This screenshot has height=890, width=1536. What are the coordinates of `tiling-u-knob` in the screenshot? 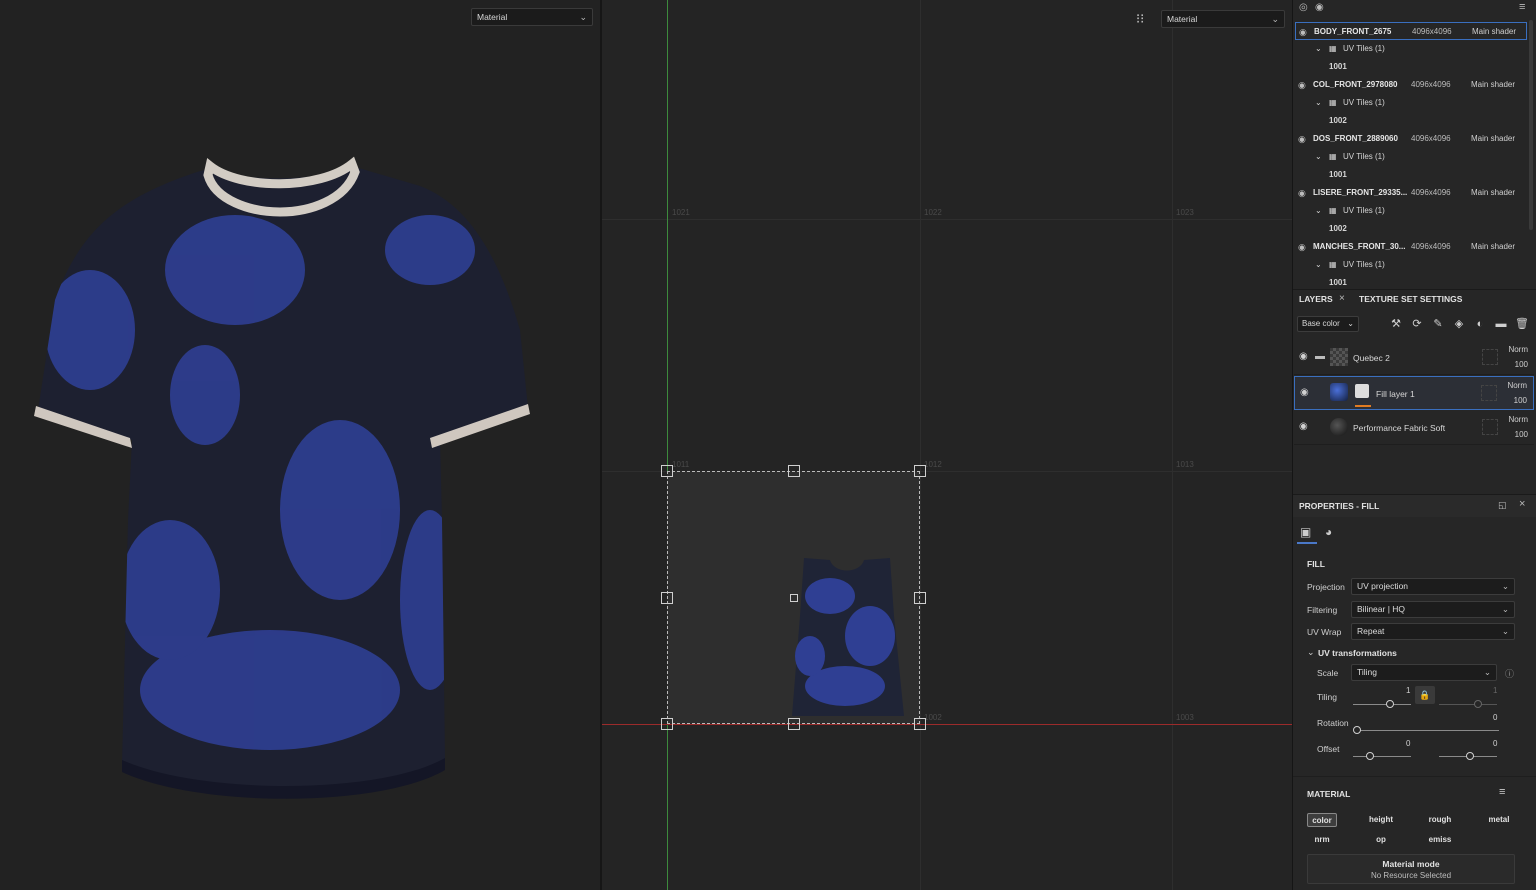 It's located at (1390, 704).